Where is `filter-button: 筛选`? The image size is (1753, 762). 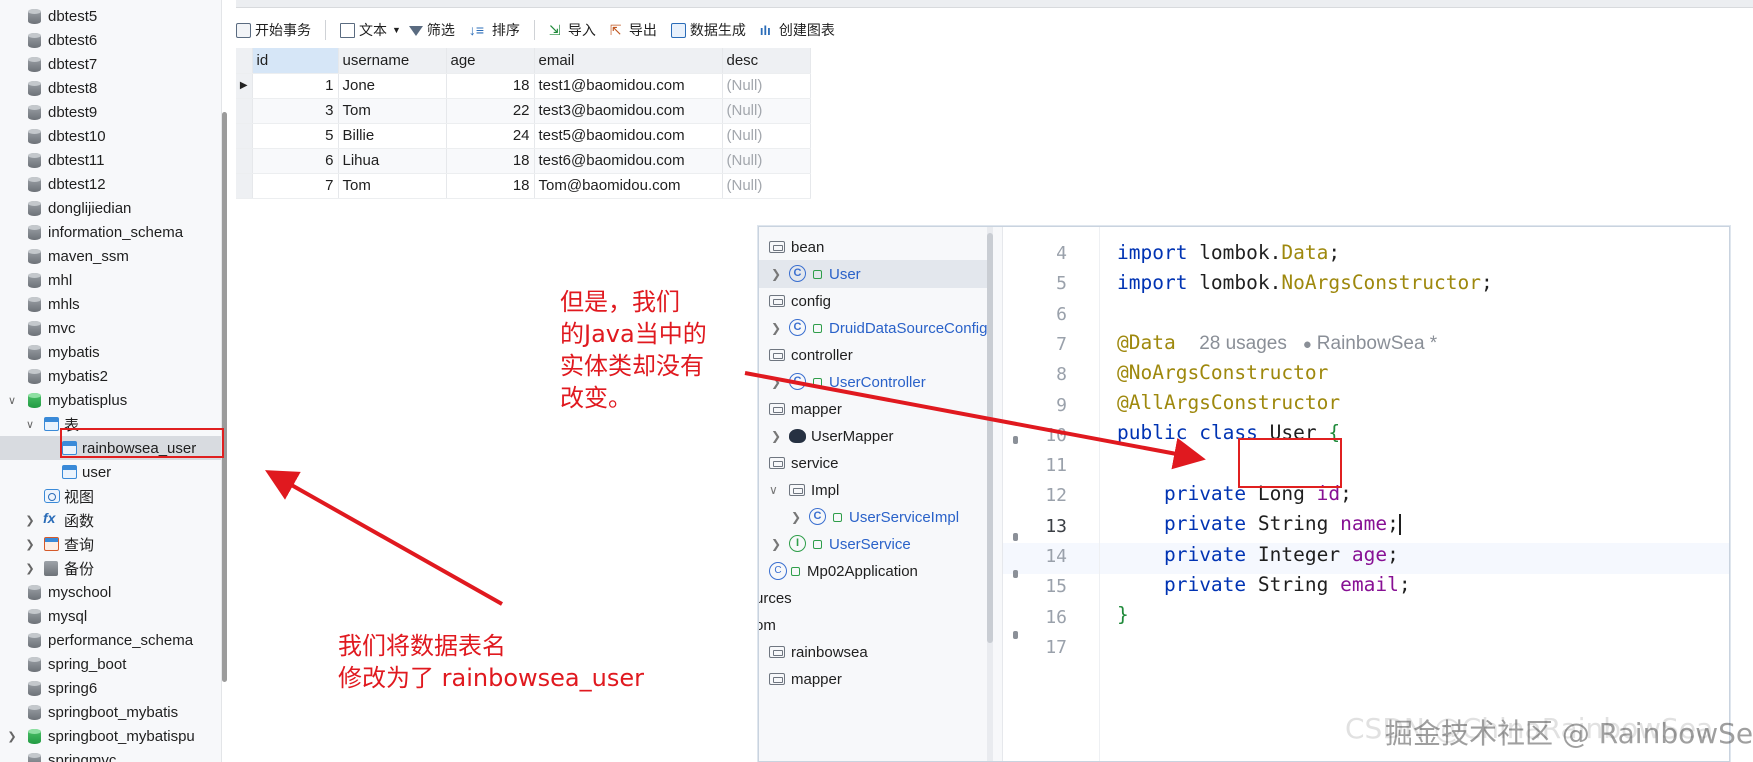 filter-button: 筛选 is located at coordinates (431, 30).